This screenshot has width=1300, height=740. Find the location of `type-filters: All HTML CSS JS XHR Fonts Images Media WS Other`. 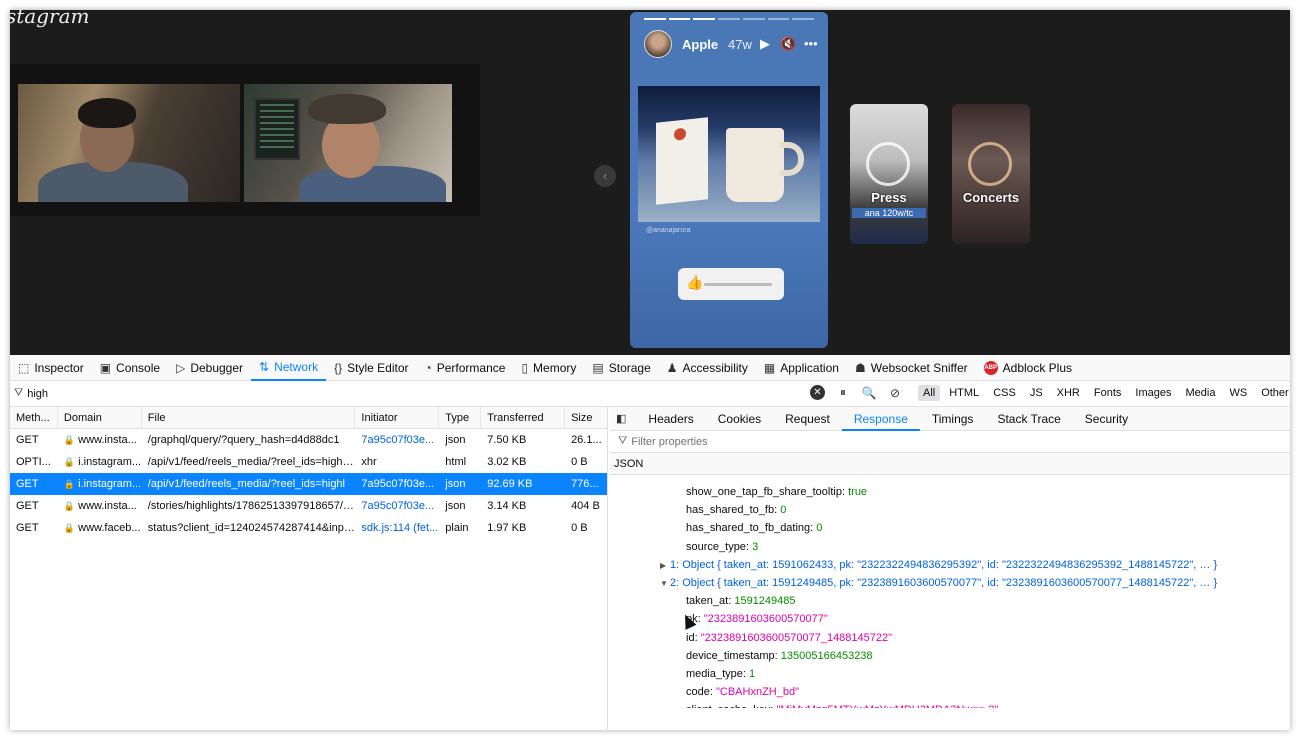

type-filters: All HTML CSS JS XHR Fonts Images Media WS Other is located at coordinates (1104, 393).